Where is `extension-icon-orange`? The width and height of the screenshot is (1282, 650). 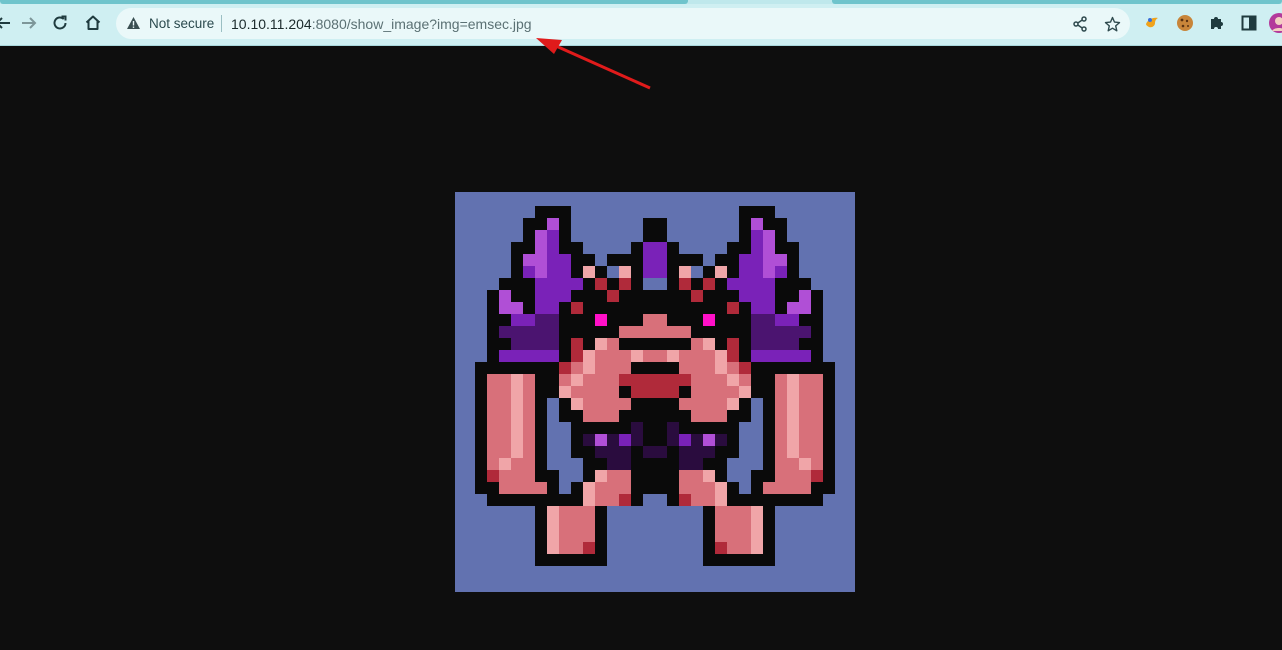
extension-icon-orange is located at coordinates (1152, 23).